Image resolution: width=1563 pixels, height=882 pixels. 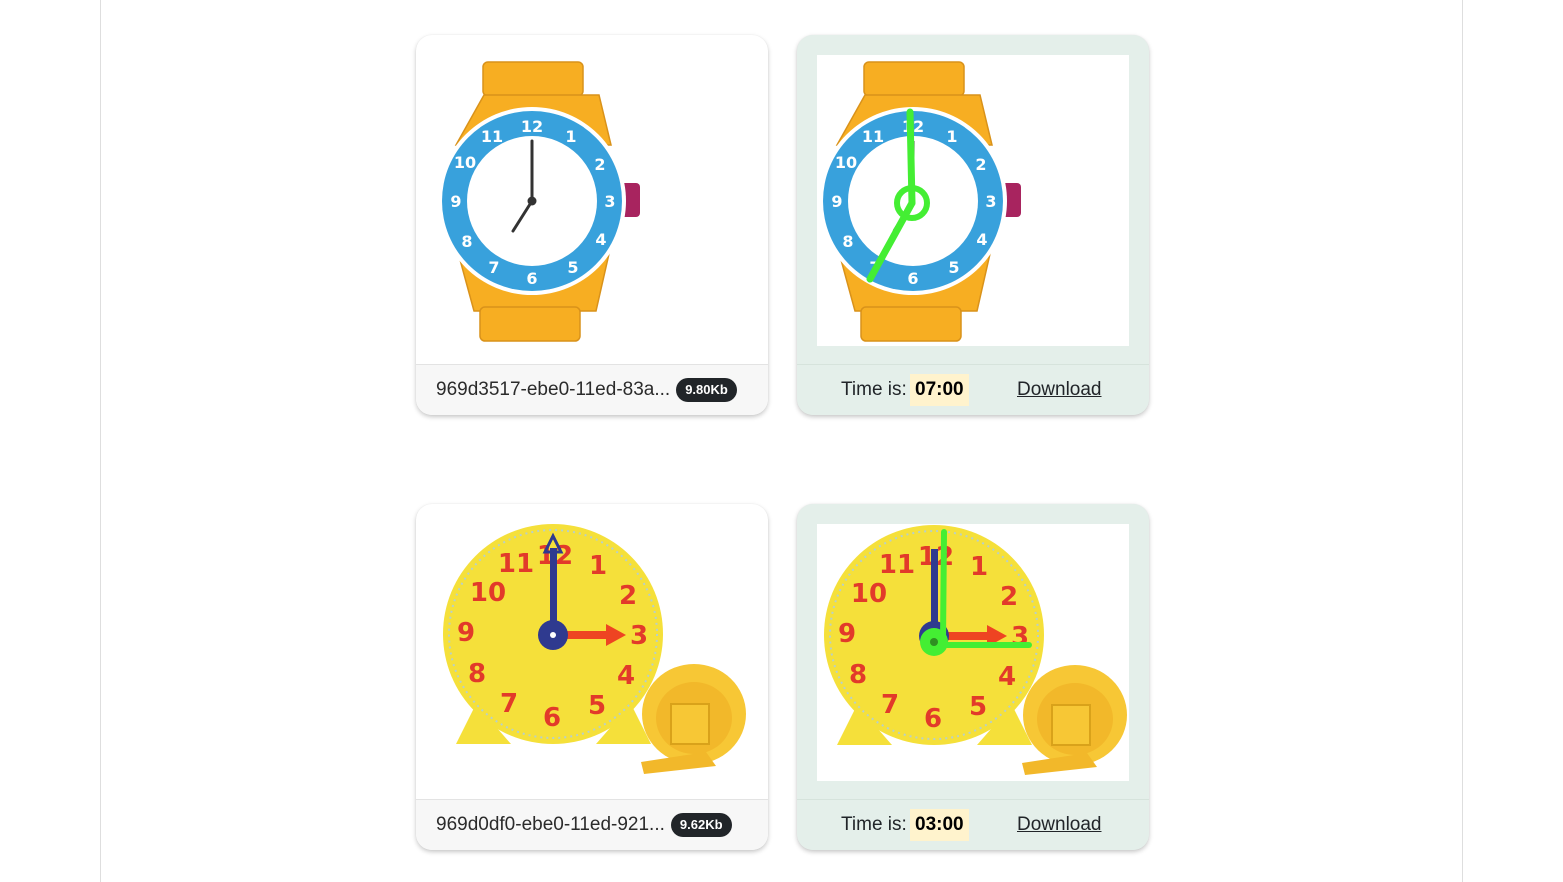 I want to click on wristwatch-clock-annotated-image: 1212 345 678 91011, so click(x=973, y=200).